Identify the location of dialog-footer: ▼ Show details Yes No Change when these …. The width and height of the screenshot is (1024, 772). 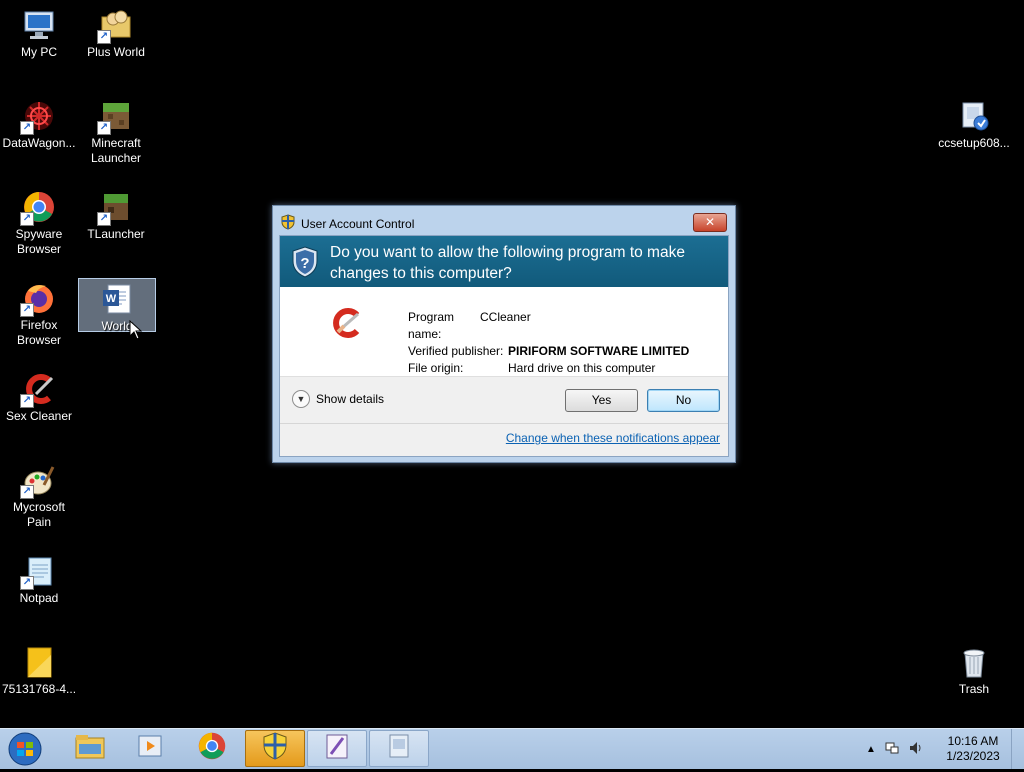
(504, 416).